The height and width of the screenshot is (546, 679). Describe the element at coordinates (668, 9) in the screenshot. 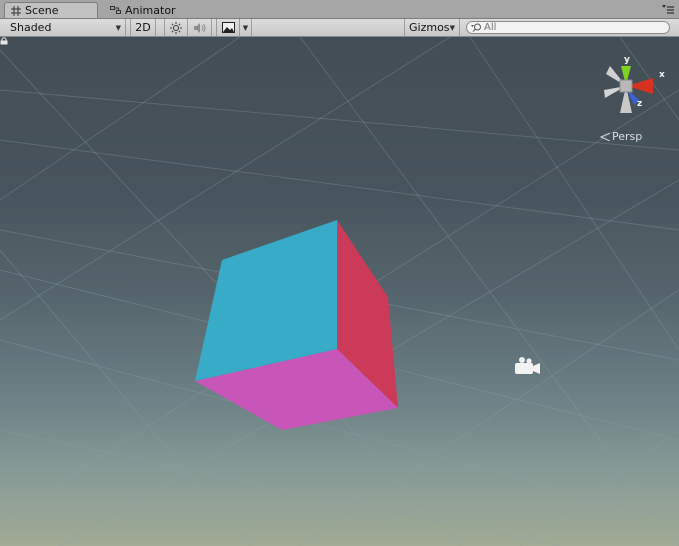

I see `window-menu-icon` at that location.